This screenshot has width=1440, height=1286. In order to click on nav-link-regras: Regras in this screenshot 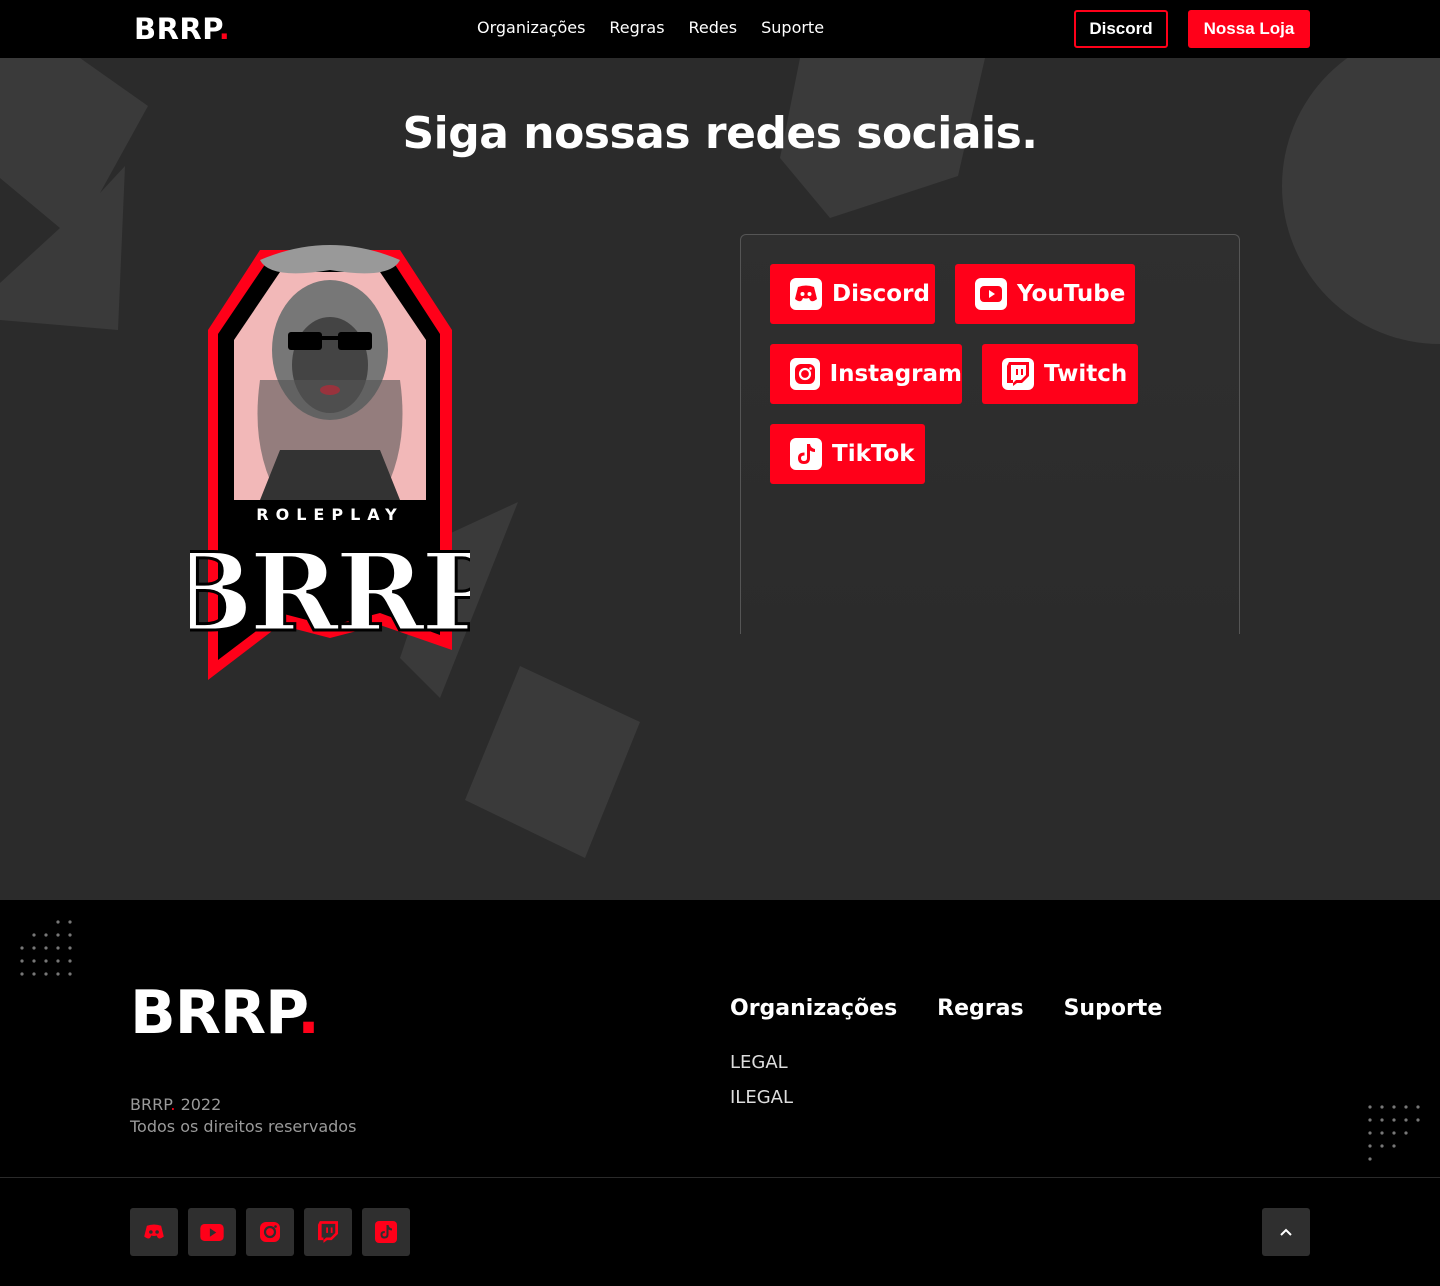, I will do `click(636, 27)`.